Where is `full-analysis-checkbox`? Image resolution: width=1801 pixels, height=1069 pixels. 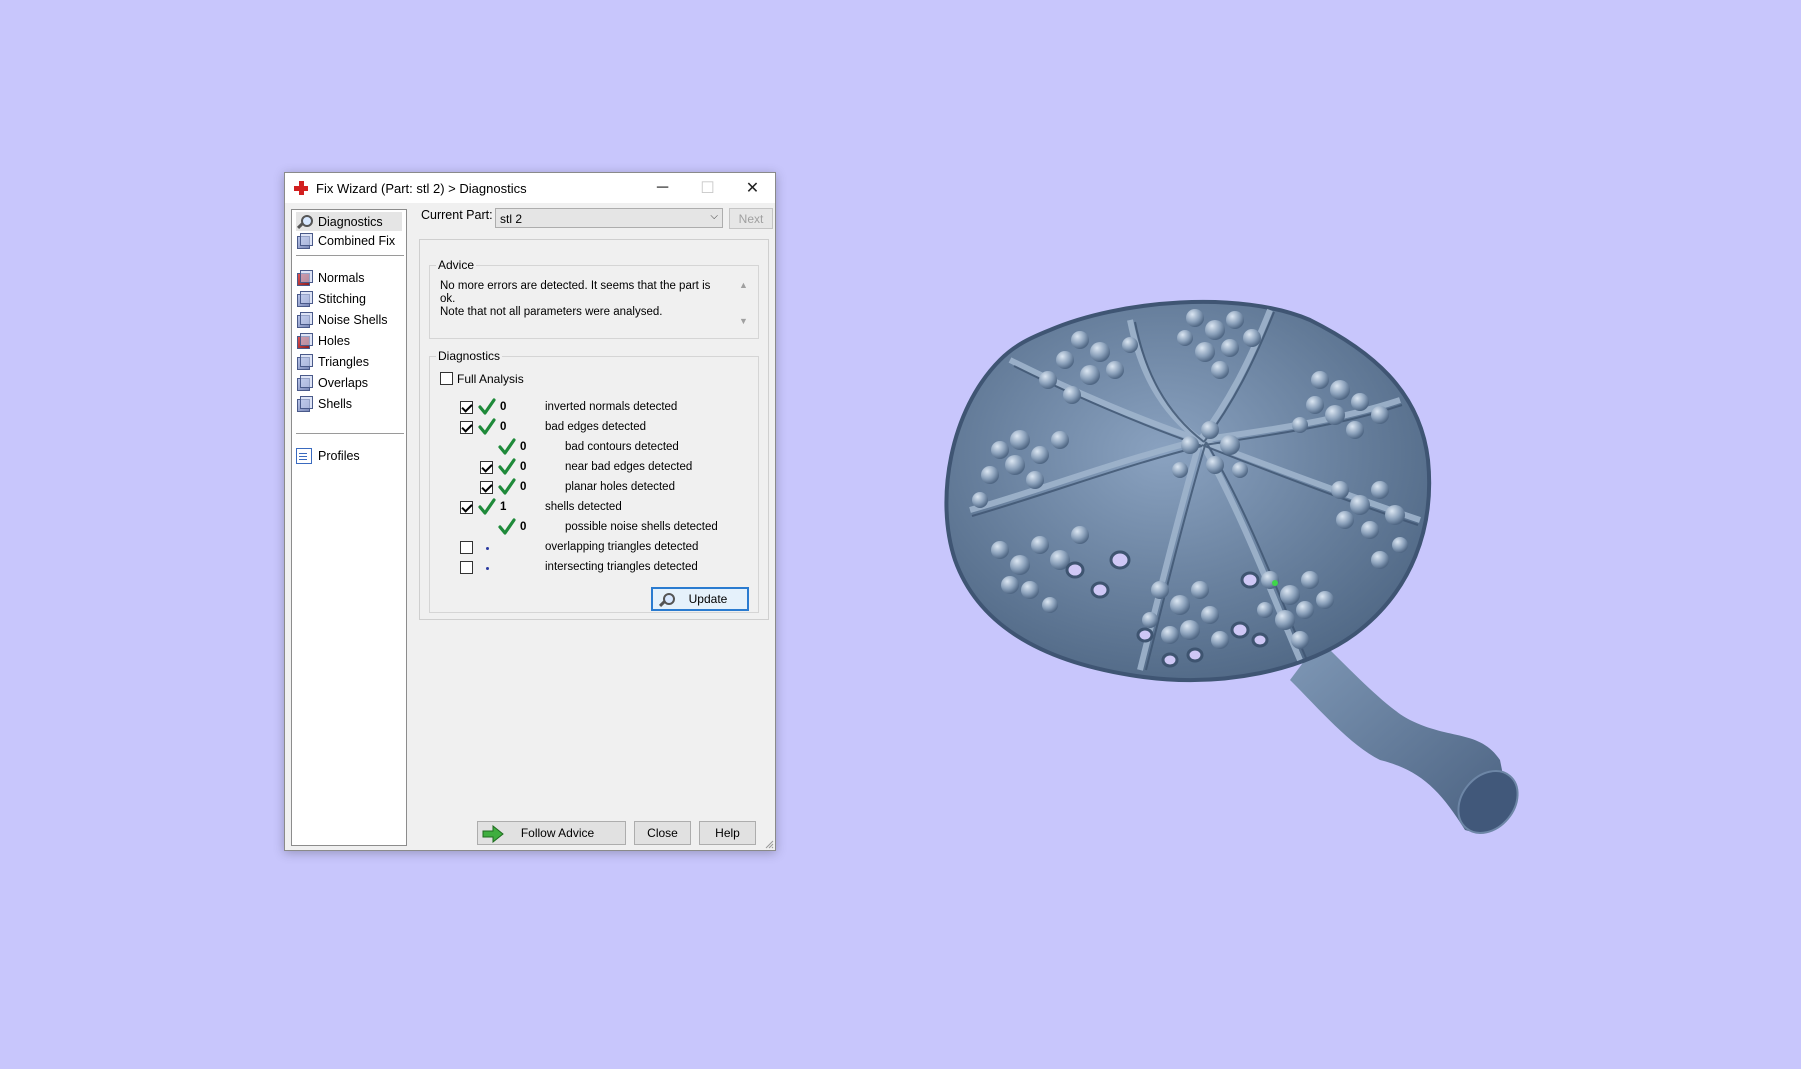 full-analysis-checkbox is located at coordinates (446, 378).